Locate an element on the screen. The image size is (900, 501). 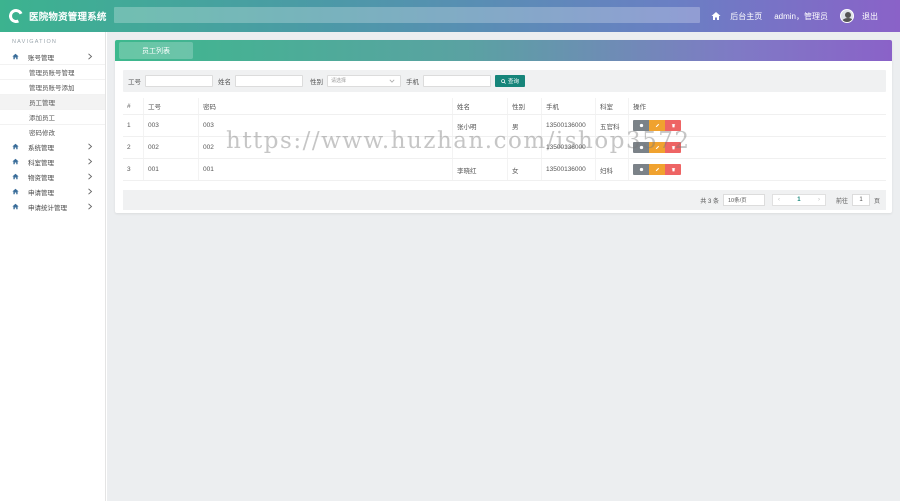
sidebar-group-supplies: 物资管理 is located at coordinates (52, 176).